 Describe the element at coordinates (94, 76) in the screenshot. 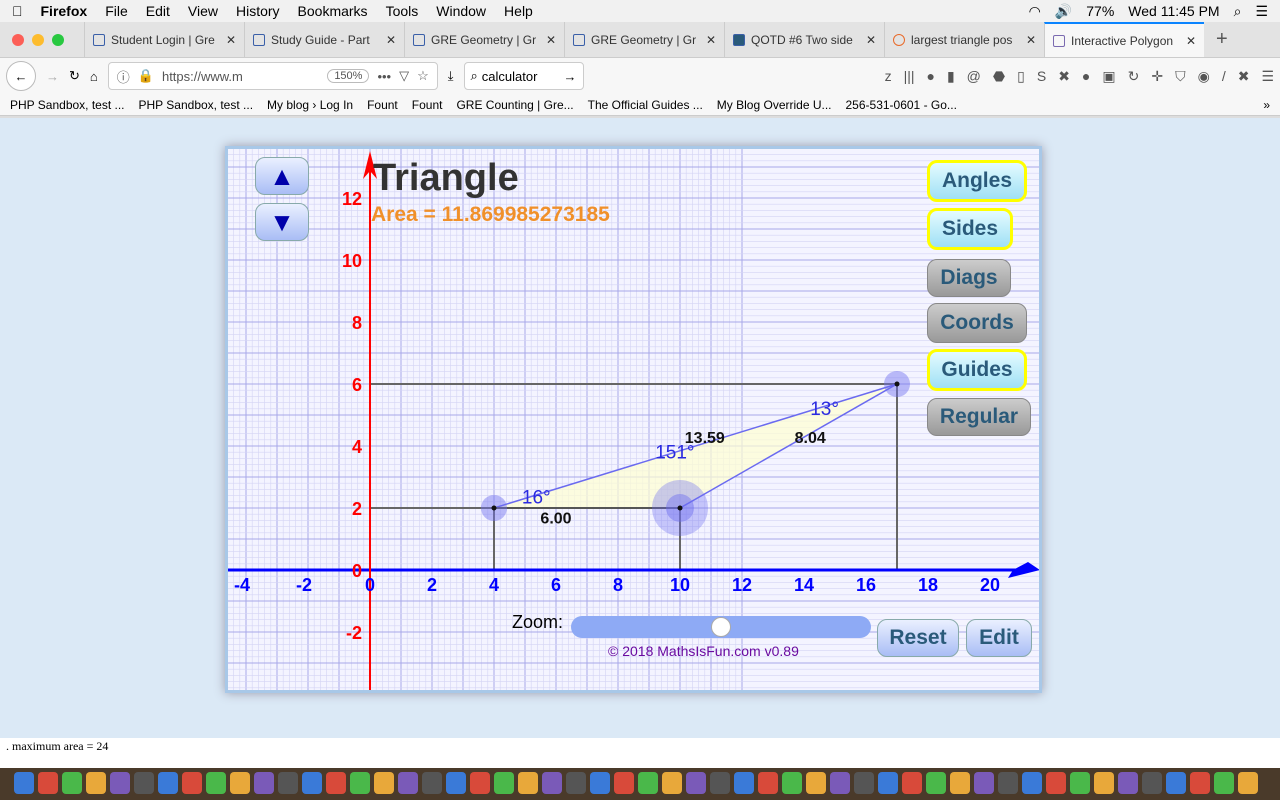

I see `home-button: ⌂` at that location.